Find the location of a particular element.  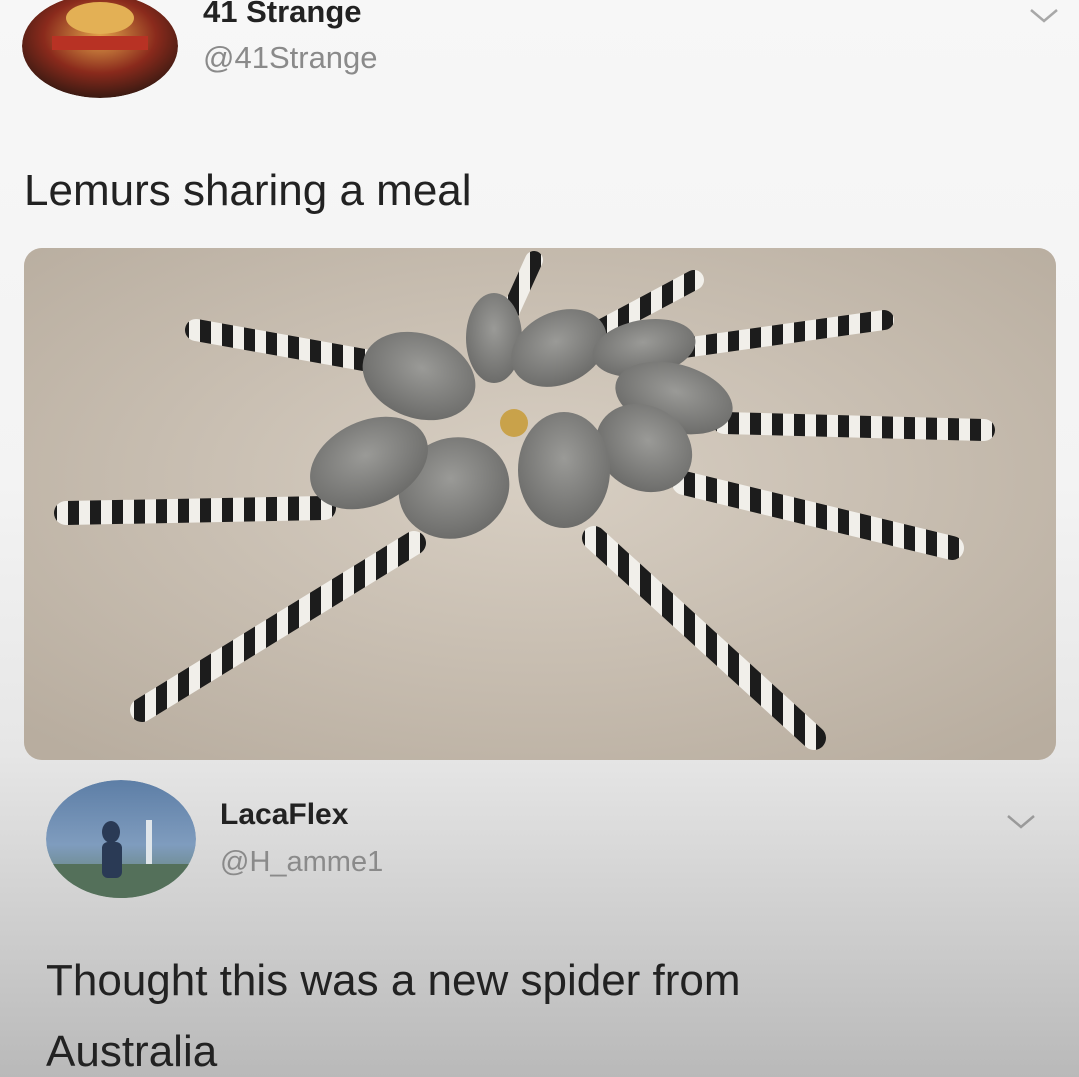

author-handle: @41Strange is located at coordinates (290, 58).